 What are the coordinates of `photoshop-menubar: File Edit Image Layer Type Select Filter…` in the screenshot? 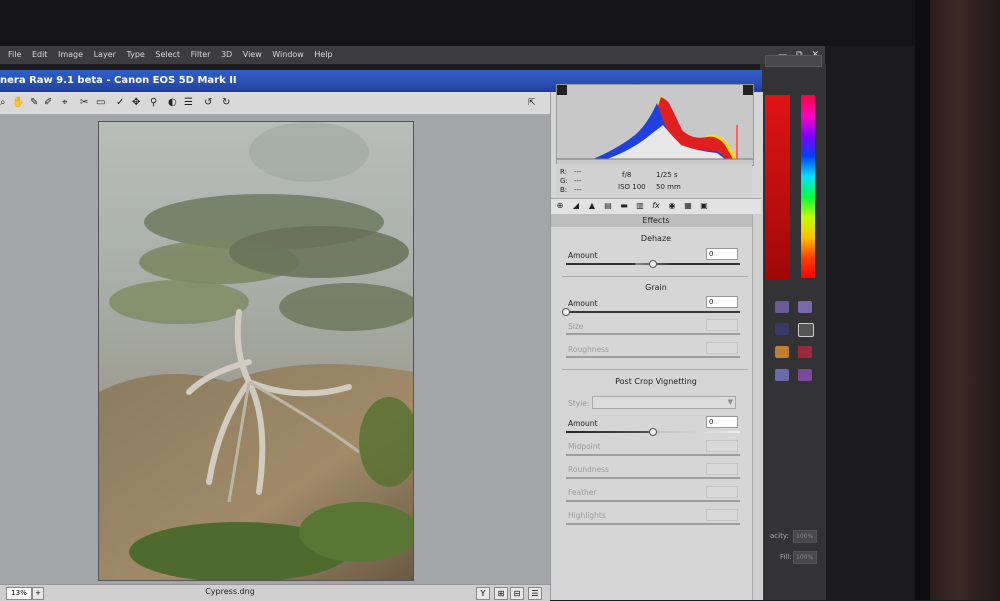 It's located at (412, 55).